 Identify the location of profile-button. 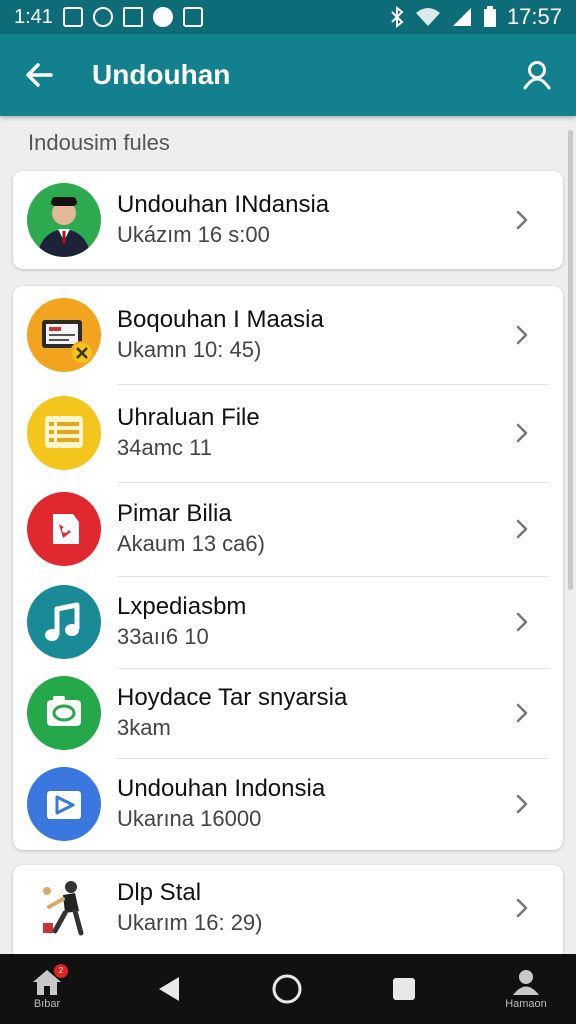
(537, 75).